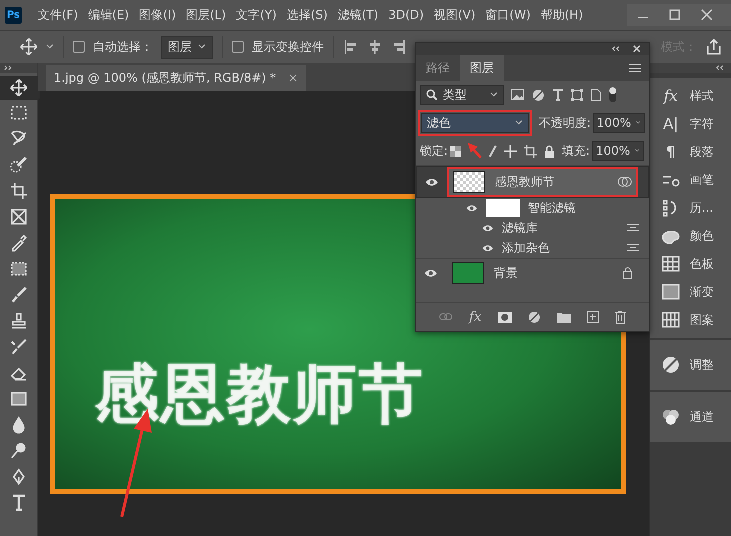 This screenshot has height=536, width=731. What do you see at coordinates (293, 78) in the screenshot?
I see `tab-close-button: ×` at bounding box center [293, 78].